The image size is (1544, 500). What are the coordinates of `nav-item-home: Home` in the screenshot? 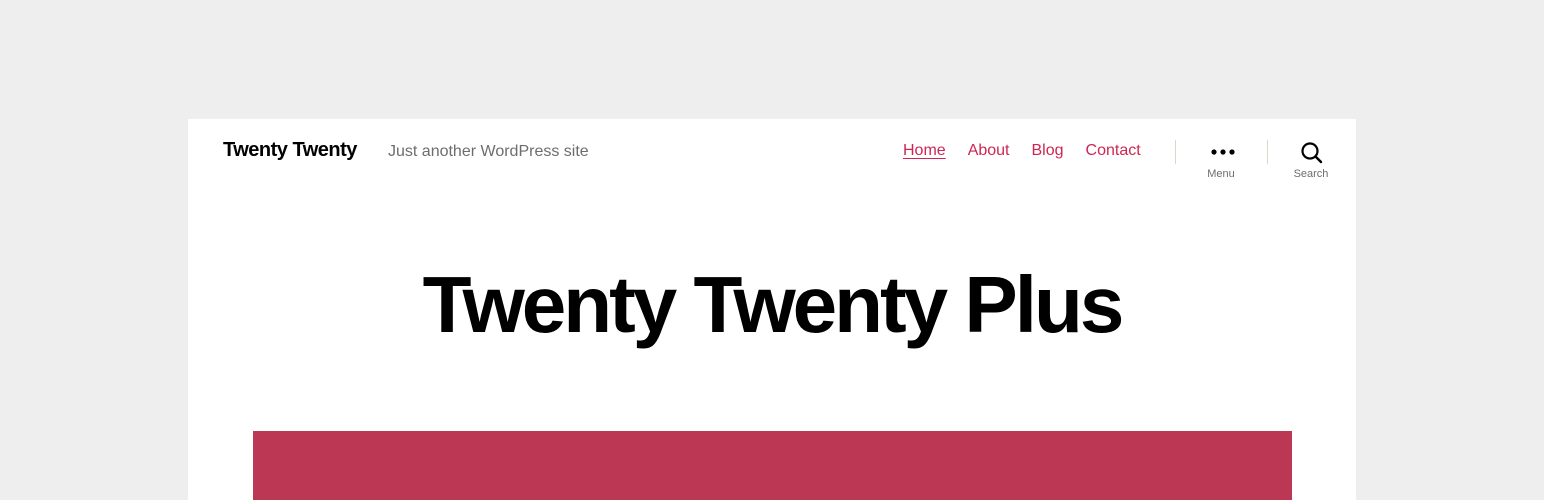 It's located at (924, 151).